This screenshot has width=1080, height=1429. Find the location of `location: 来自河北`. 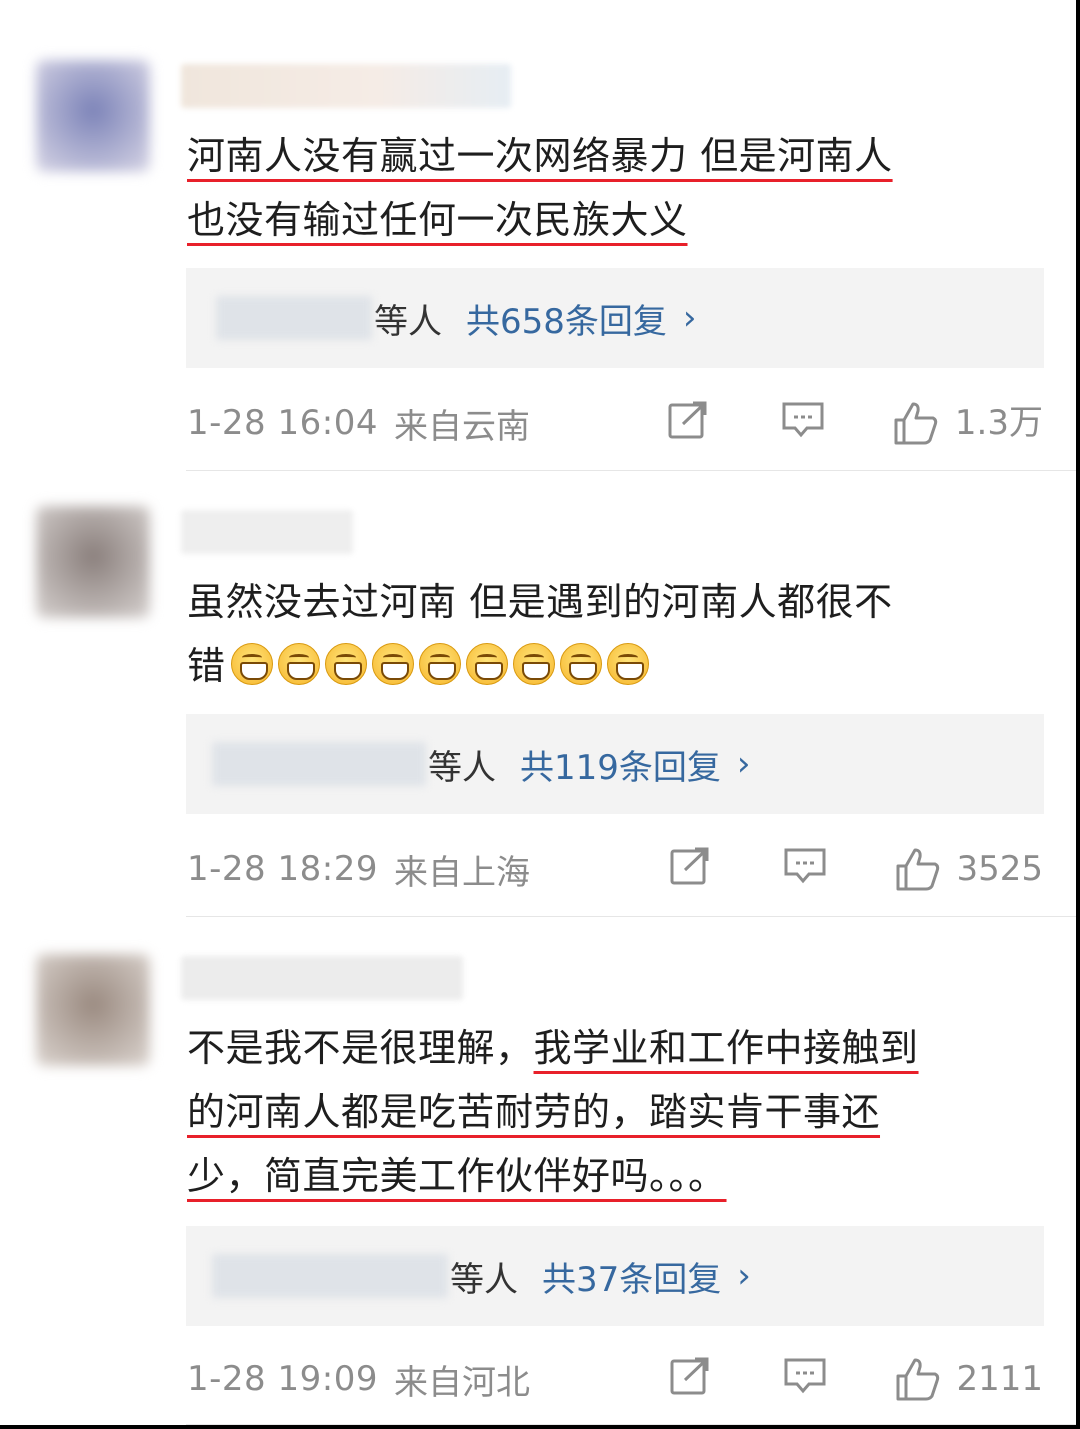

location: 来自河北 is located at coordinates (461, 1382).